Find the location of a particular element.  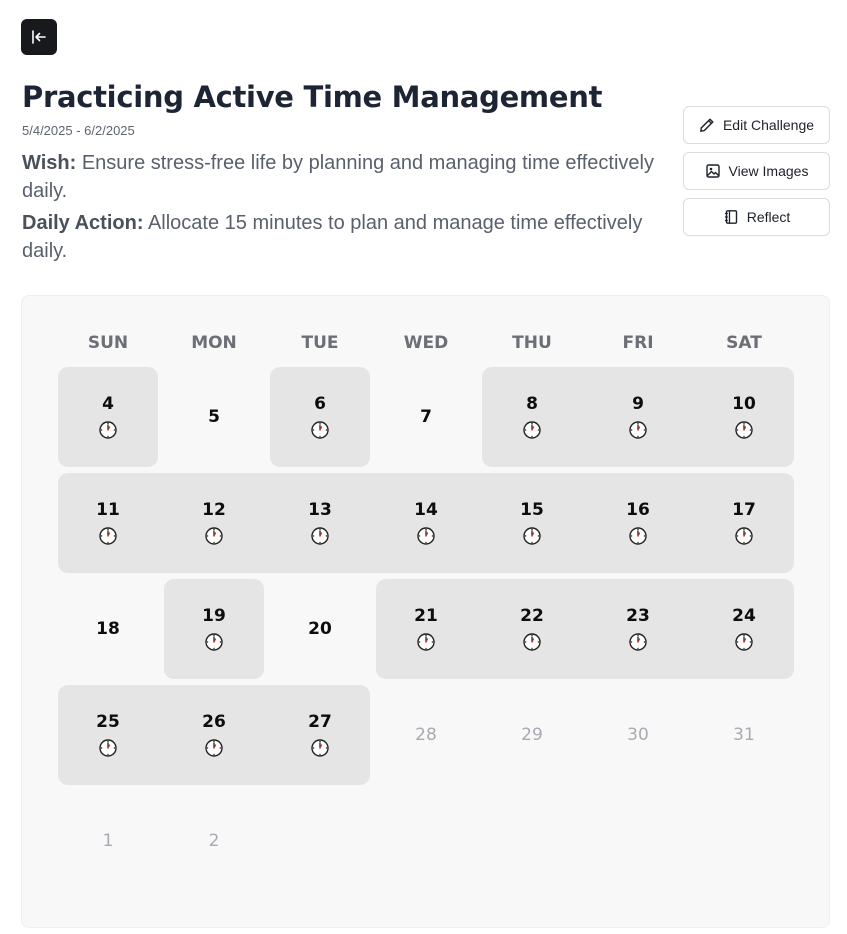

calendar-day-6: 6 is located at coordinates (320, 417).